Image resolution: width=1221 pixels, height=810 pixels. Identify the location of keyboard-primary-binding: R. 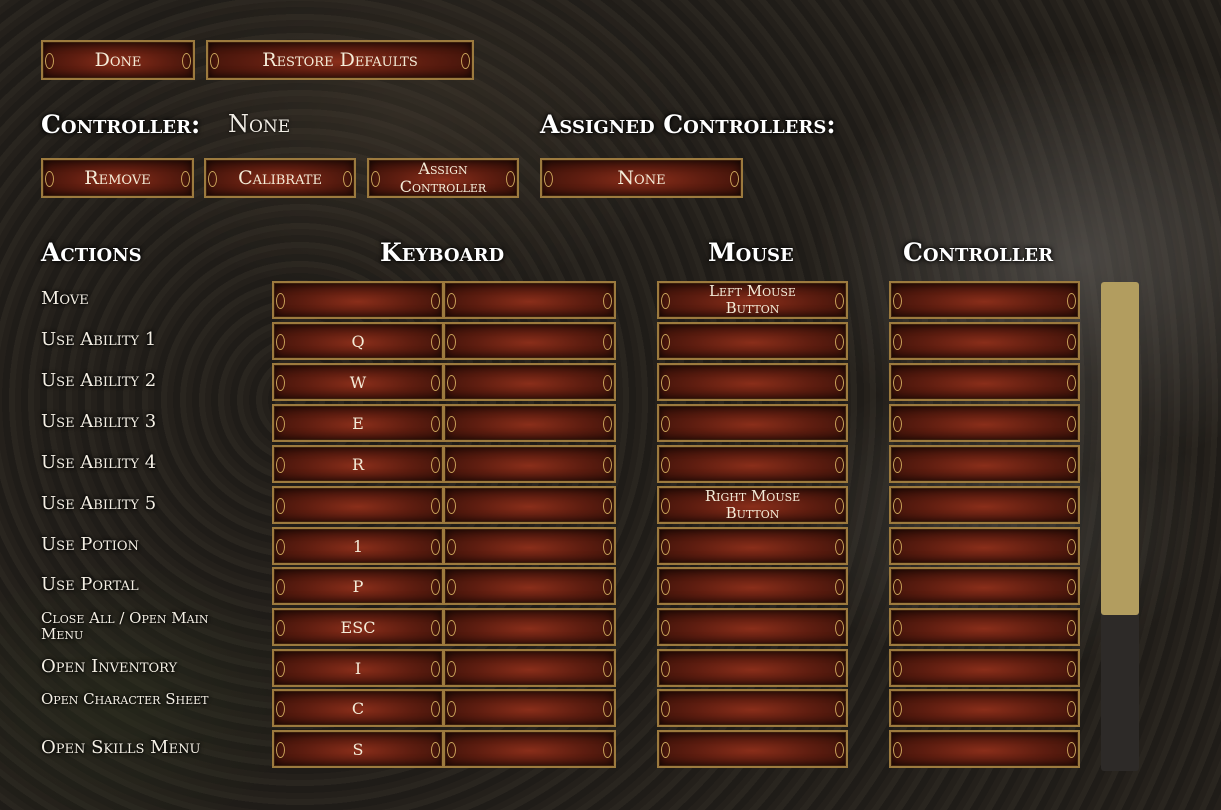
(358, 464).